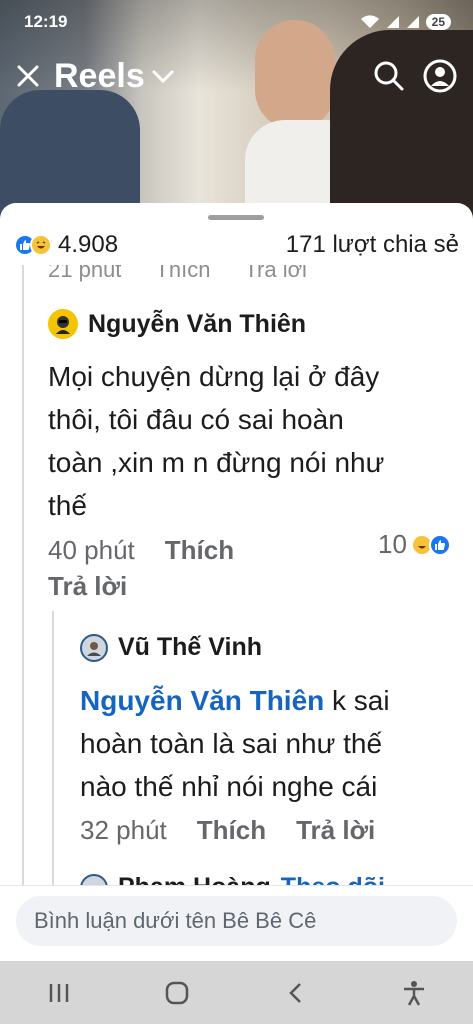  What do you see at coordinates (194, 879) in the screenshot?
I see `reply-author: Phạm Hoàng` at bounding box center [194, 879].